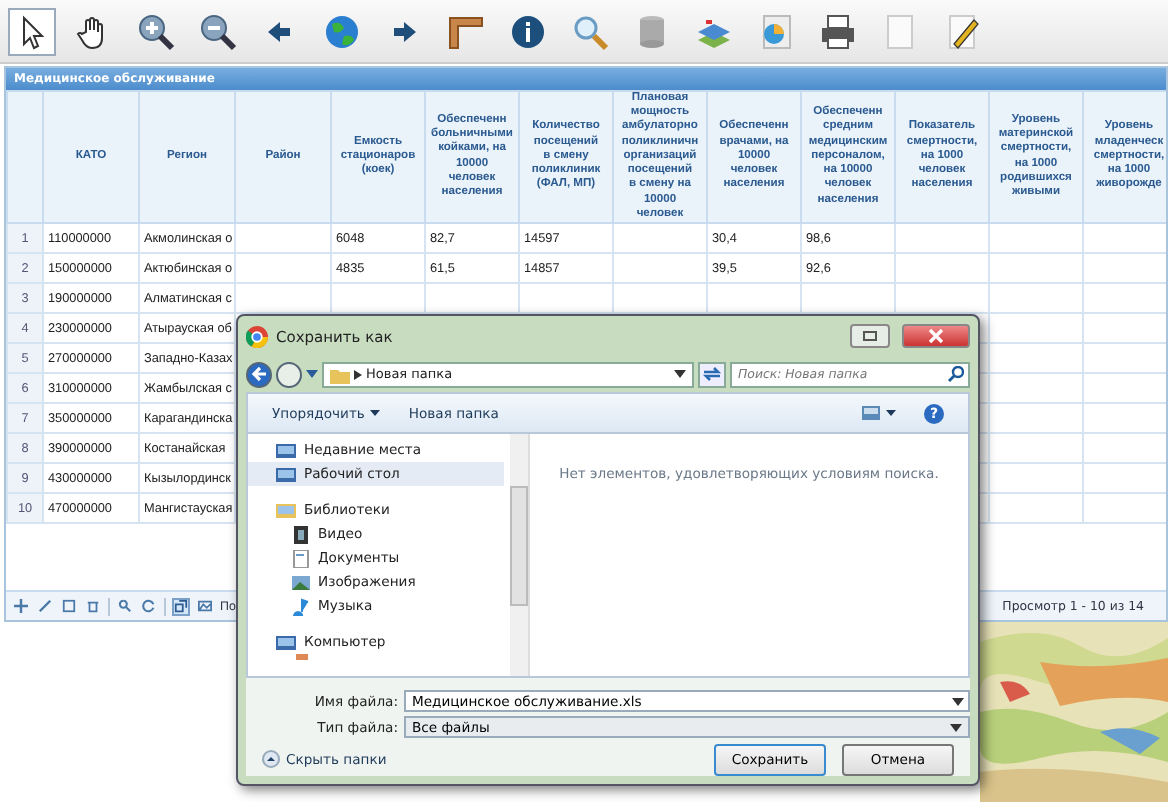 This screenshot has height=802, width=1168. I want to click on pencil-icon, so click(45, 606).